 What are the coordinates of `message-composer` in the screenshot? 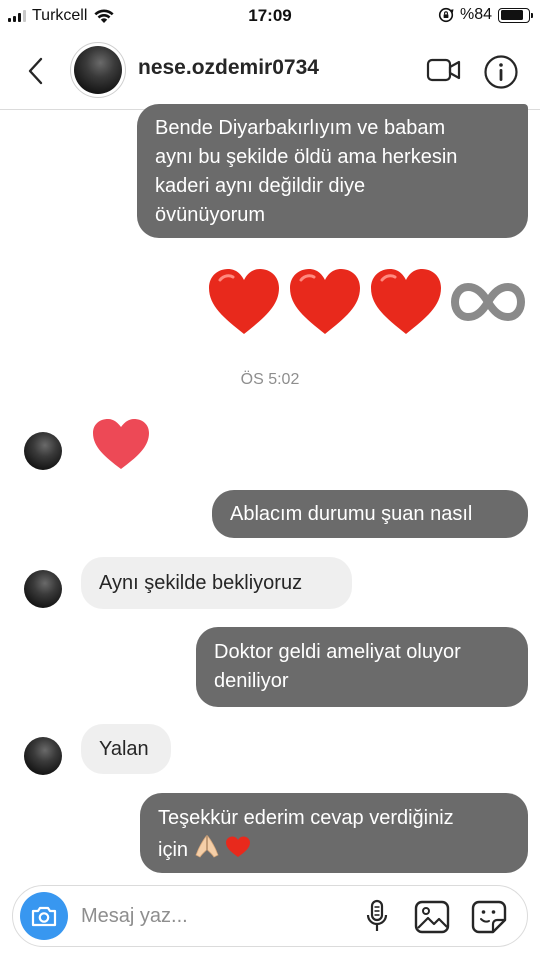 It's located at (270, 916).